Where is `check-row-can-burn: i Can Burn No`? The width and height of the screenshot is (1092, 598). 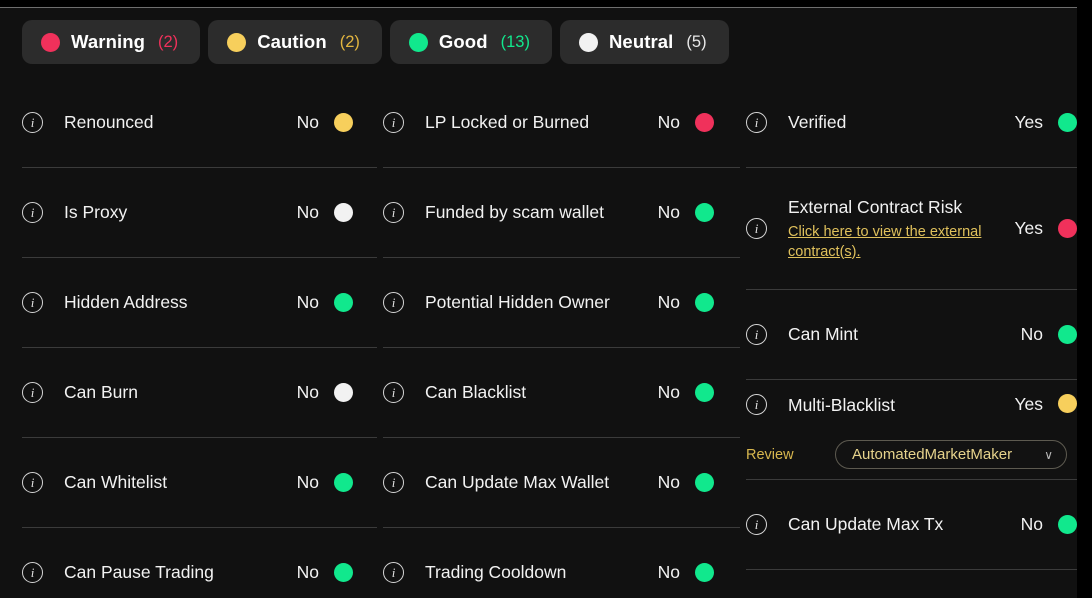
check-row-can-burn: i Can Burn No is located at coordinates (199, 393).